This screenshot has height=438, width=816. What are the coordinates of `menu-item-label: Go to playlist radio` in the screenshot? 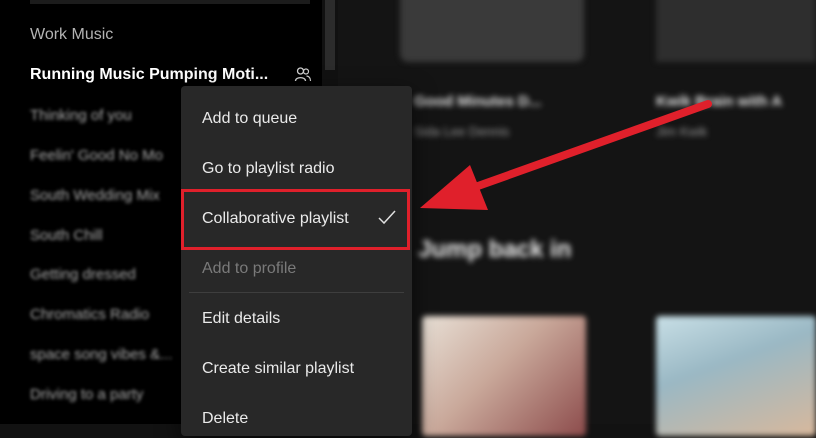 It's located at (268, 168).